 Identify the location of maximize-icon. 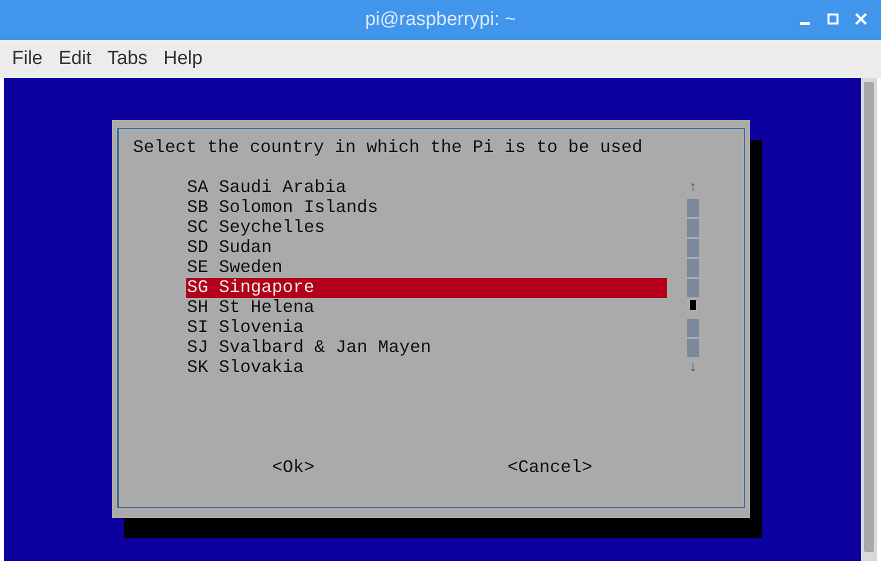
(833, 19).